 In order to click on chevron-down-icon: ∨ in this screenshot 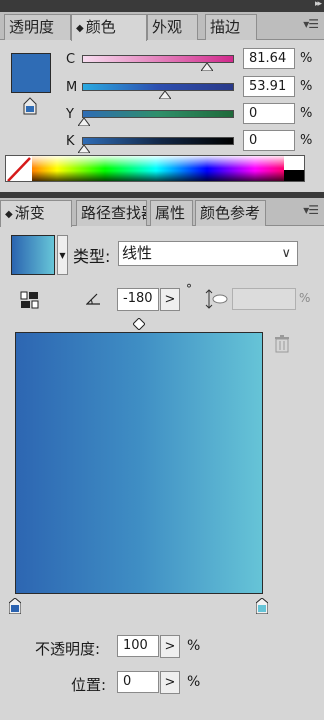, I will do `click(286, 253)`.